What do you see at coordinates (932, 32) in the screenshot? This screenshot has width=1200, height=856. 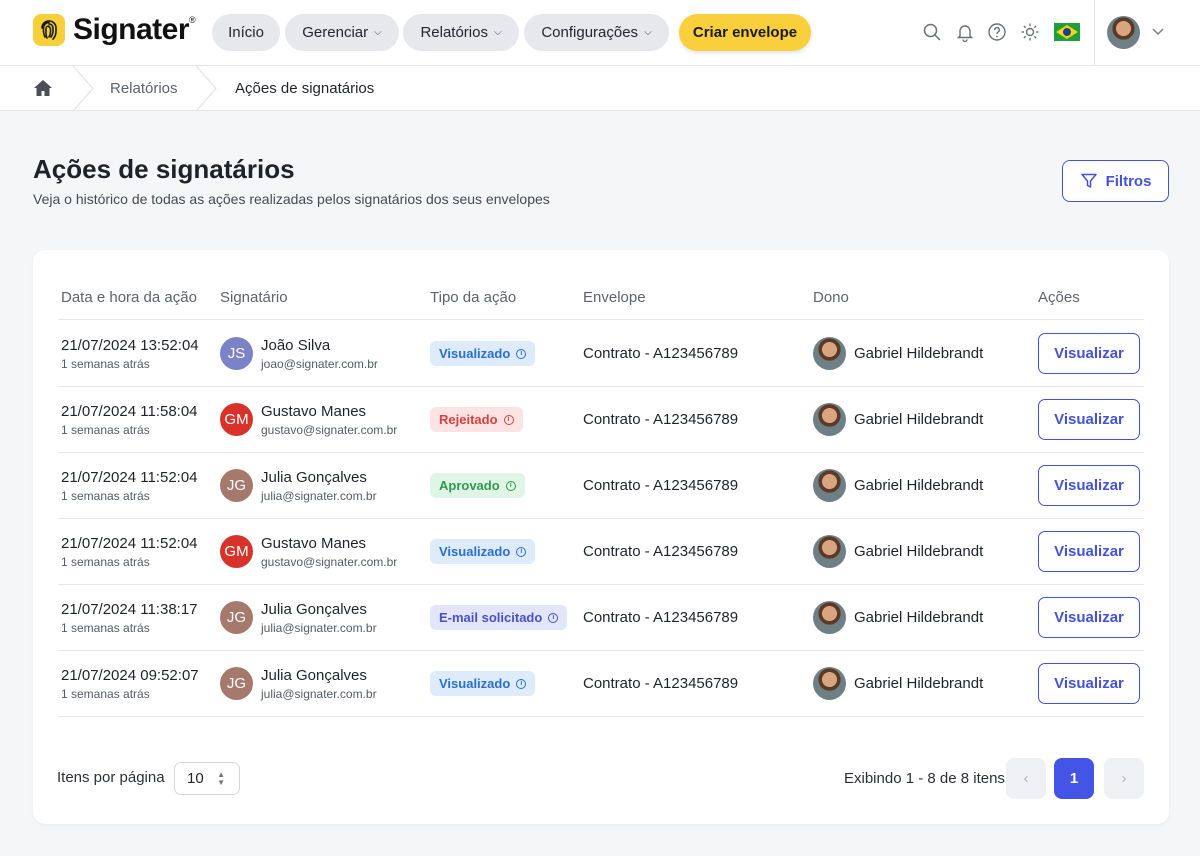 I see `search-icon` at bounding box center [932, 32].